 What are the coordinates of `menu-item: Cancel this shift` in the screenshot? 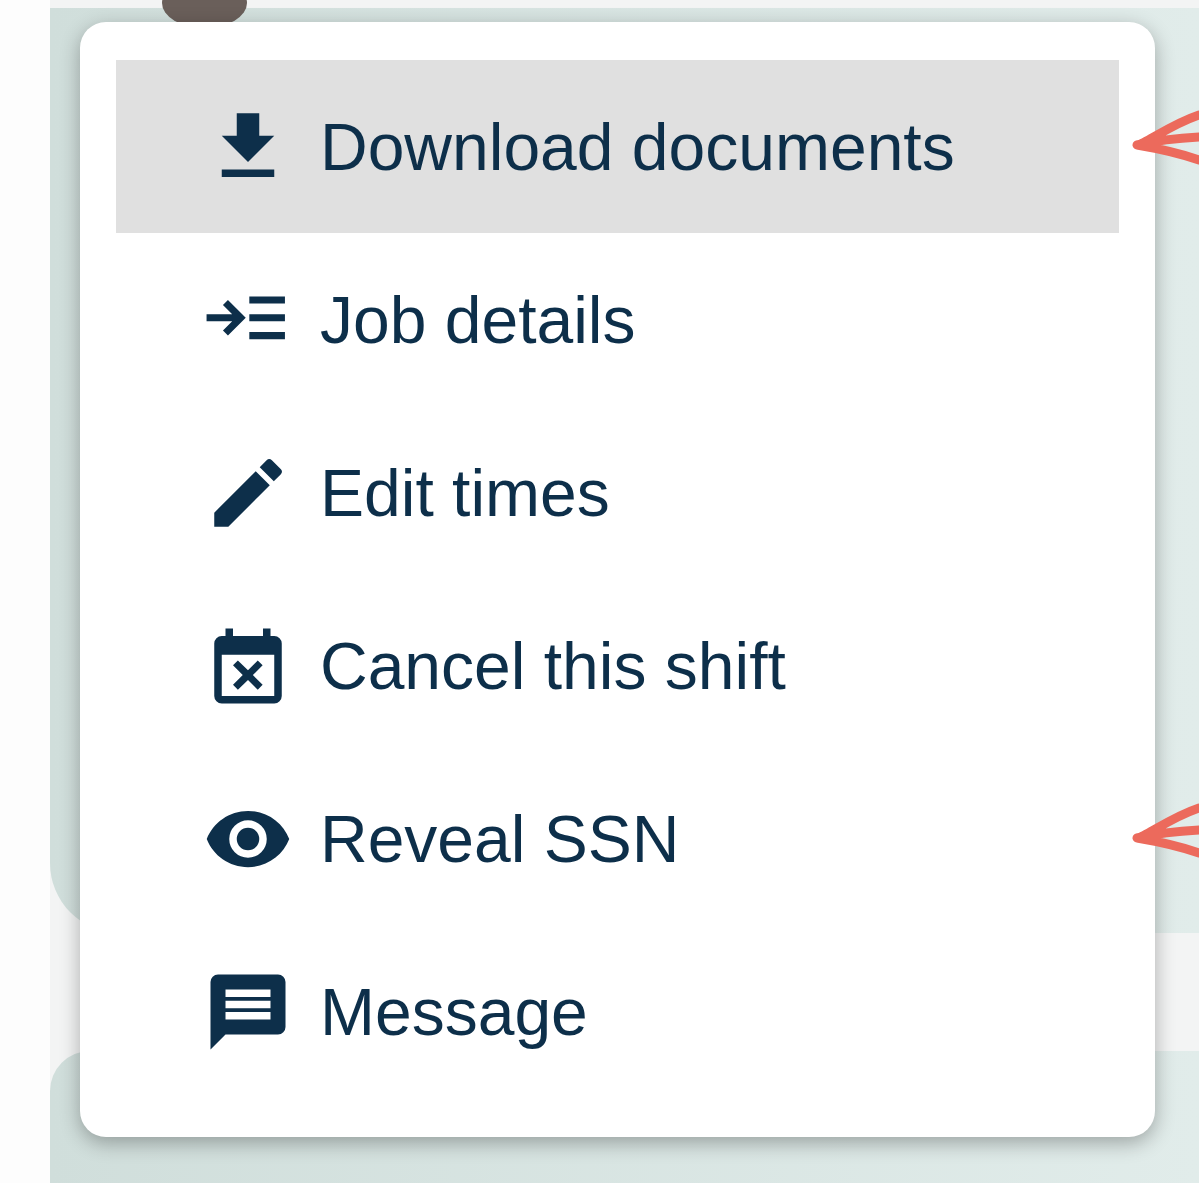 It's located at (617, 665).